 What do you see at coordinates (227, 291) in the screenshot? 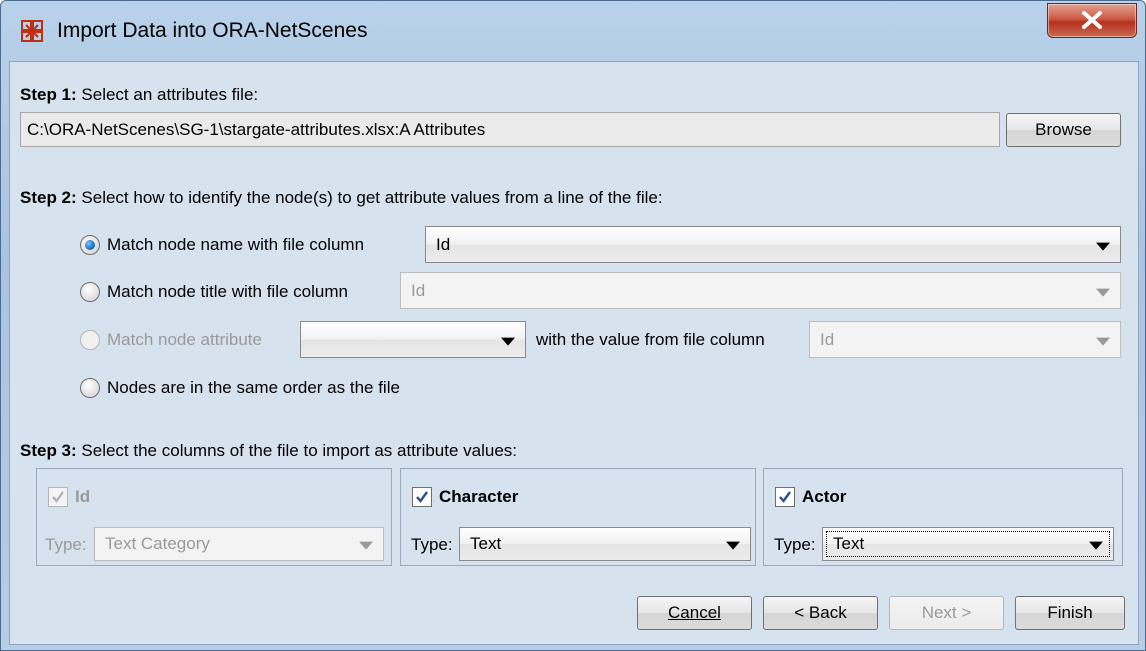
I see `match-node-title-label: Match node title with file column` at bounding box center [227, 291].